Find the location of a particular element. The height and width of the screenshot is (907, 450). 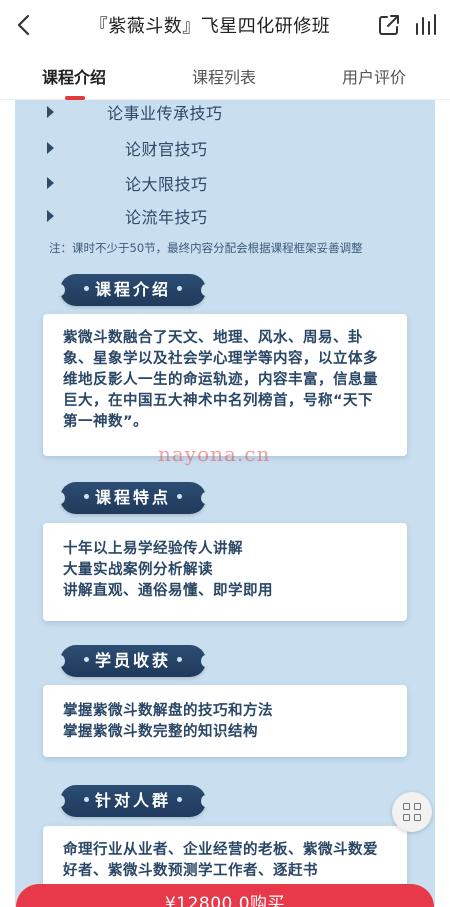

gain-line: 掌握紫微斗数解盘的技巧和方法 is located at coordinates (168, 711).